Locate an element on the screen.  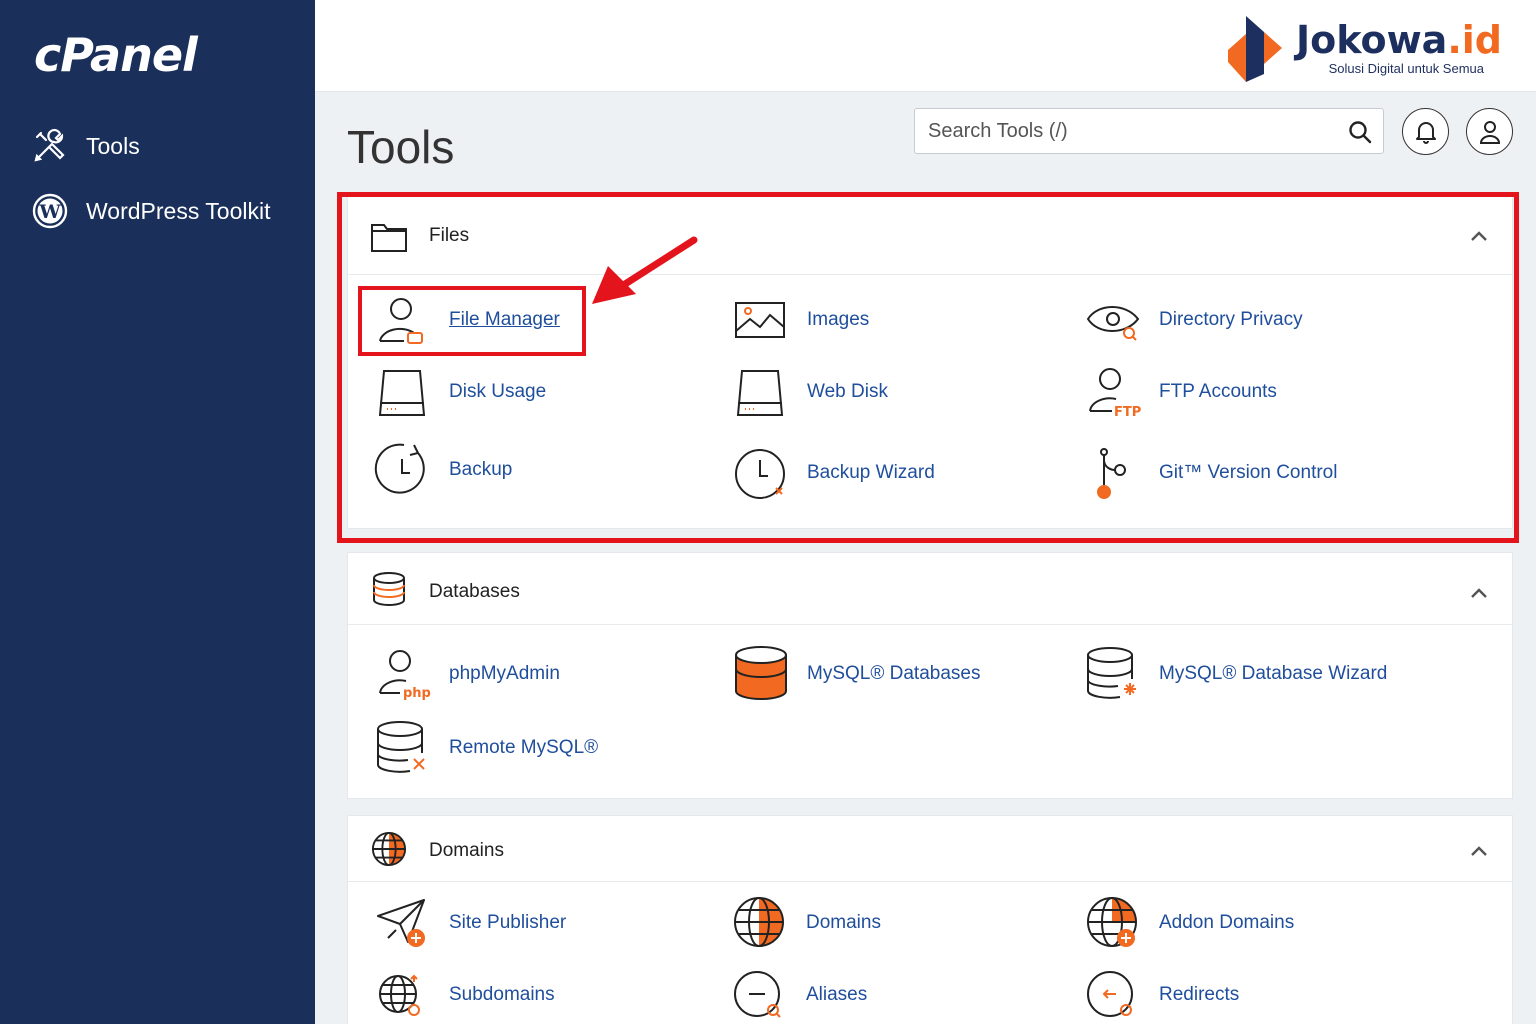
images-icon is located at coordinates (760, 320).